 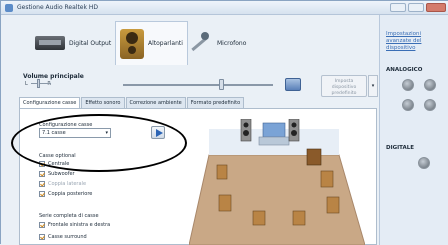 I want to click on tab-default-format: Formato predefinito, so click(x=215, y=102).